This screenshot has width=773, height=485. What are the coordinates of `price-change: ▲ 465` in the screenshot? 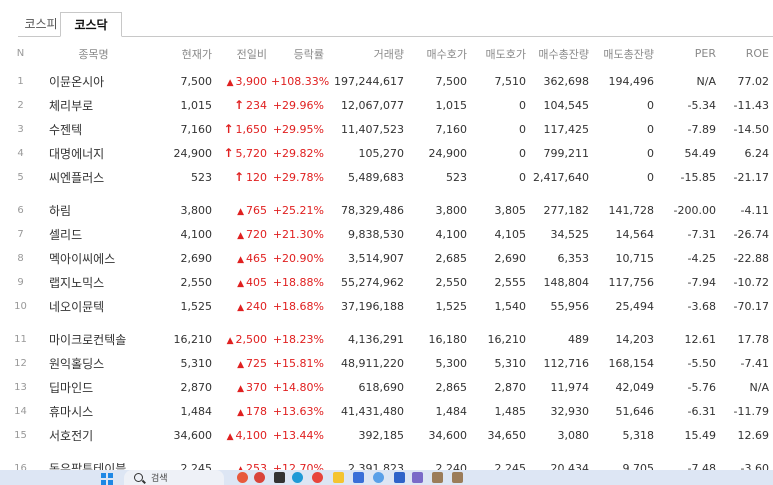 It's located at (243, 258).